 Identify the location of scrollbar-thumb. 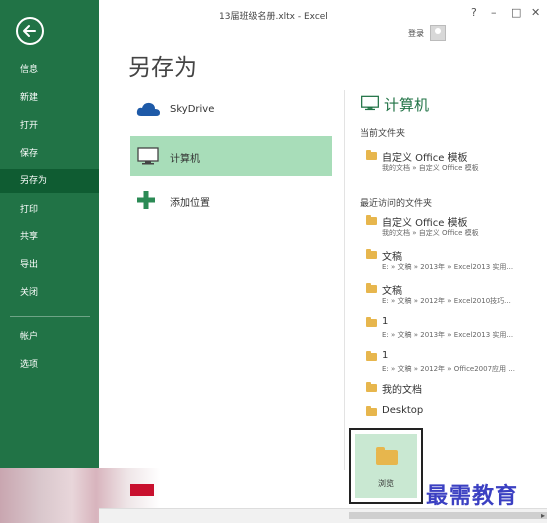
(448, 515).